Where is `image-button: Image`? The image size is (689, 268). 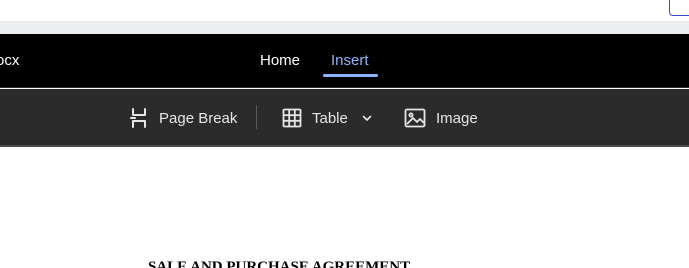 image-button: Image is located at coordinates (441, 118).